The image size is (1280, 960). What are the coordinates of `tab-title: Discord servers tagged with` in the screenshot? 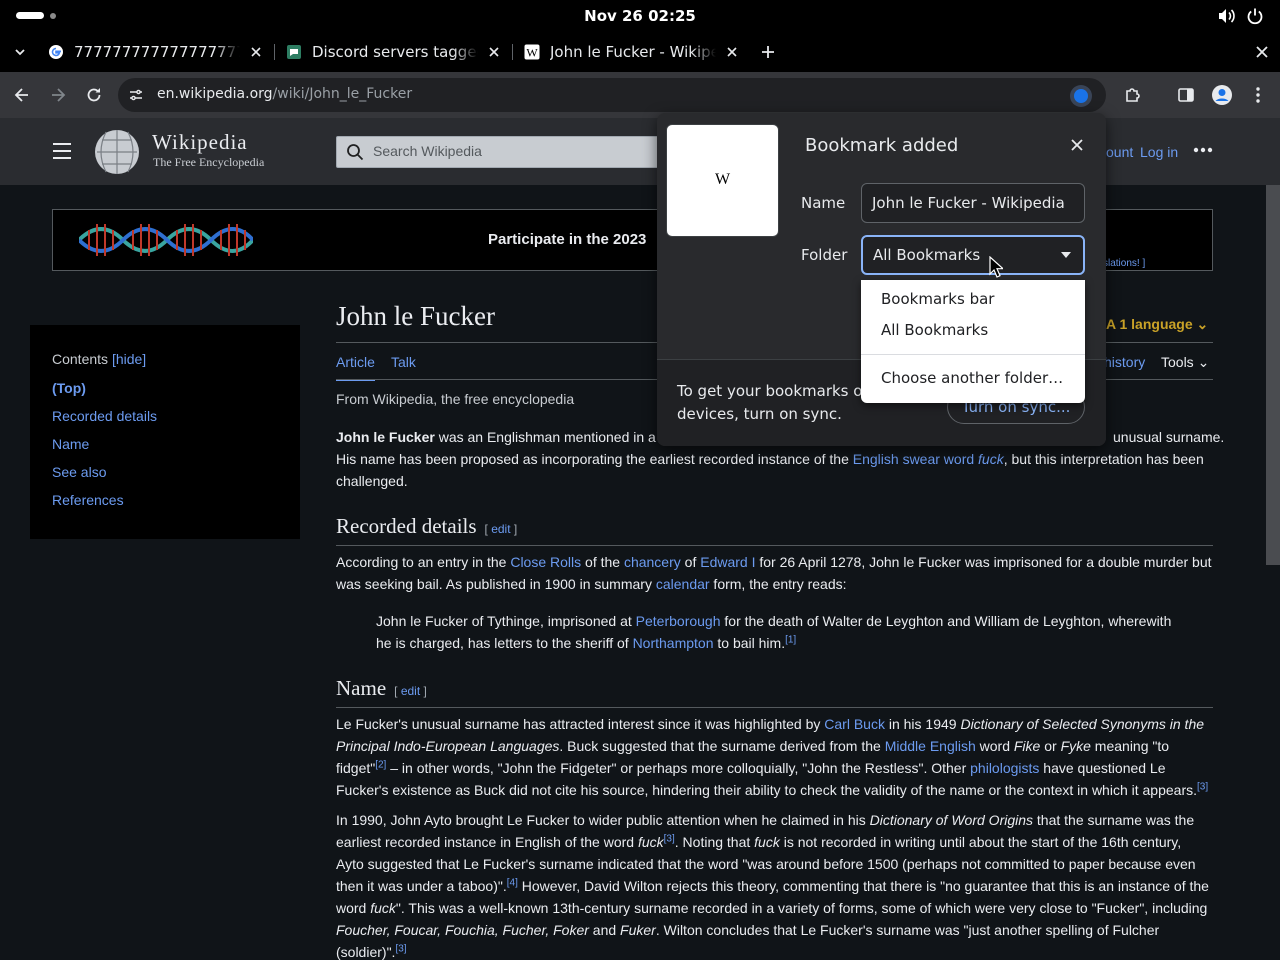 It's located at (395, 52).